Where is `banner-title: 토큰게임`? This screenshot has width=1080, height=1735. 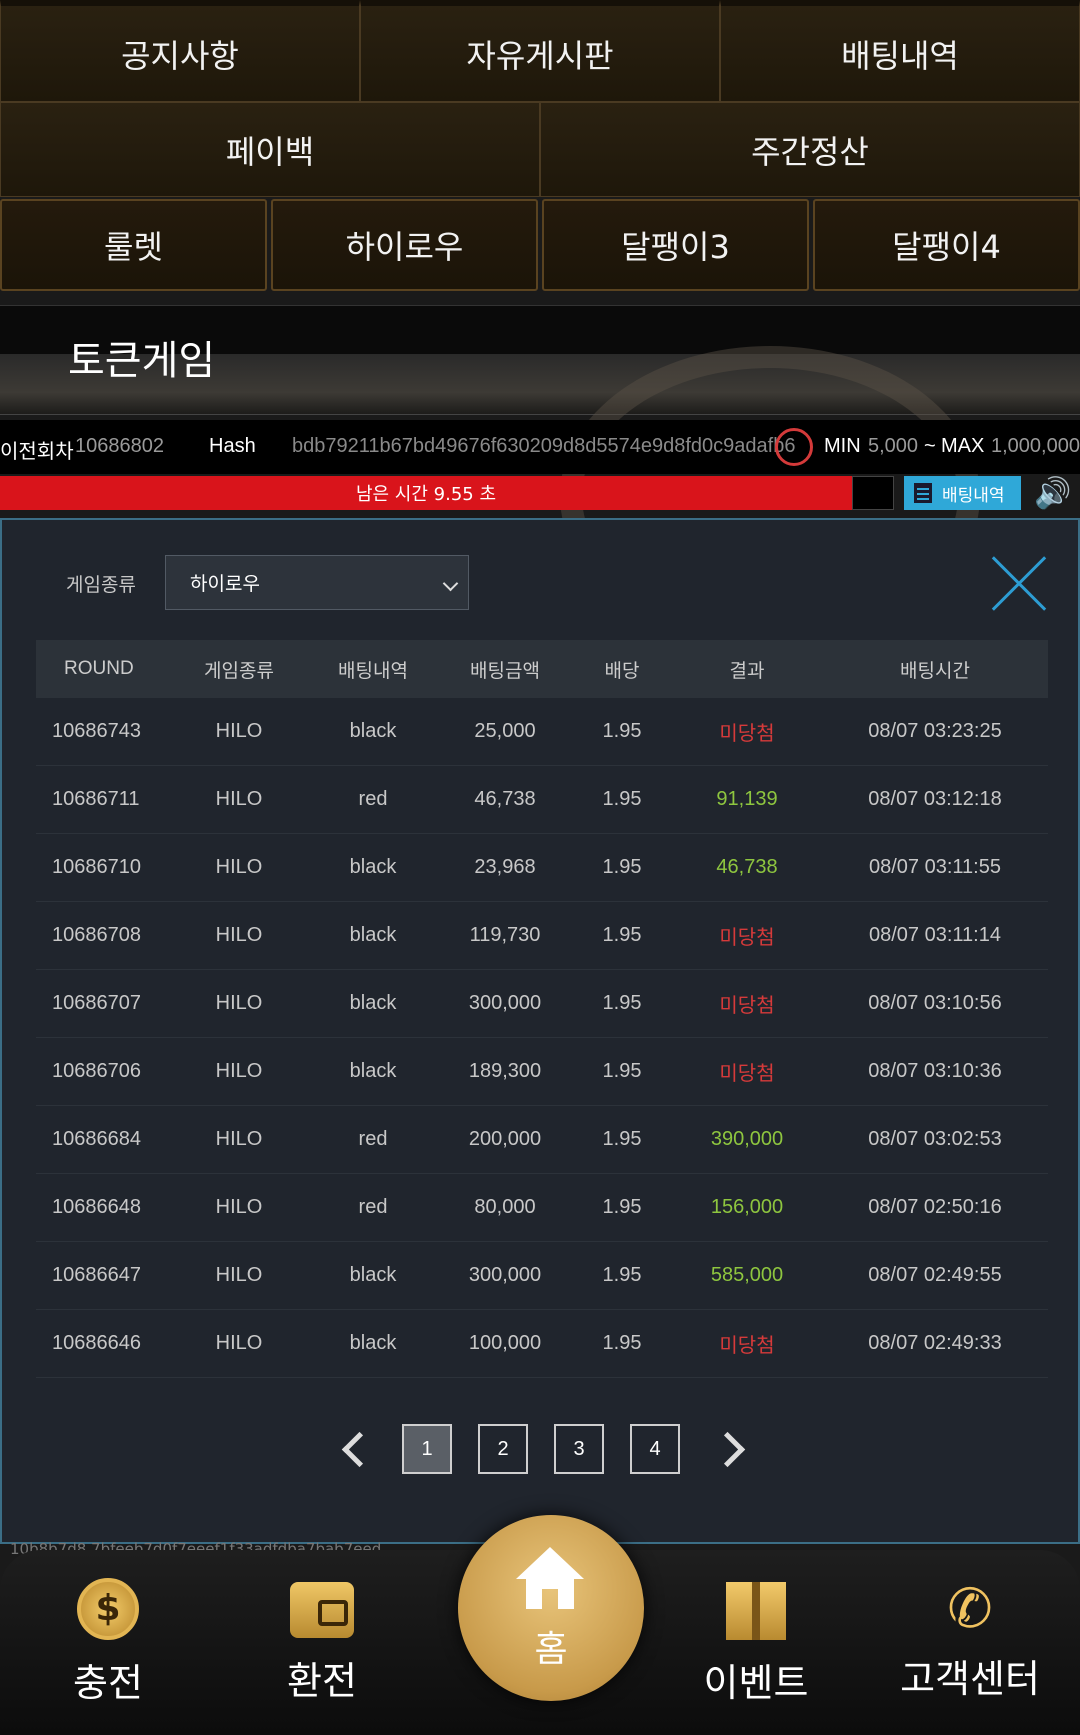 banner-title: 토큰게임 is located at coordinates (142, 361).